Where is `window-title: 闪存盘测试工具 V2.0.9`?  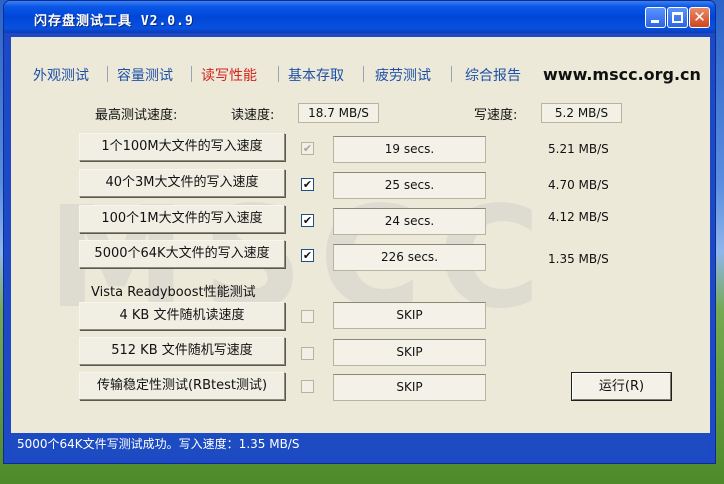
window-title: 闪存盘测试工具 V2.0.9 is located at coordinates (114, 21).